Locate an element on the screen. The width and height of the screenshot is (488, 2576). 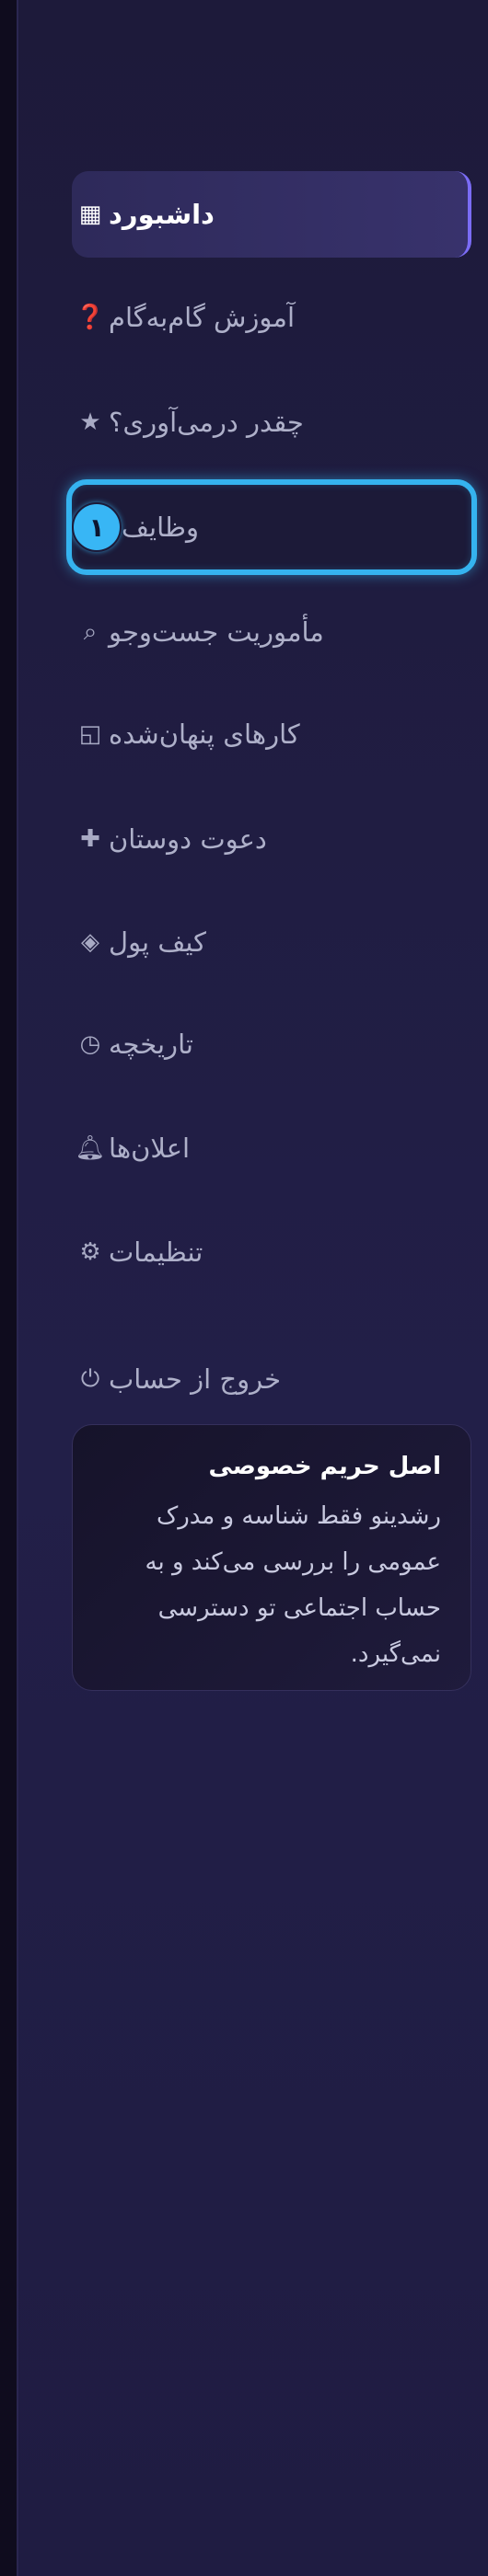
nav-item-label: کیف پول is located at coordinates (157, 942).